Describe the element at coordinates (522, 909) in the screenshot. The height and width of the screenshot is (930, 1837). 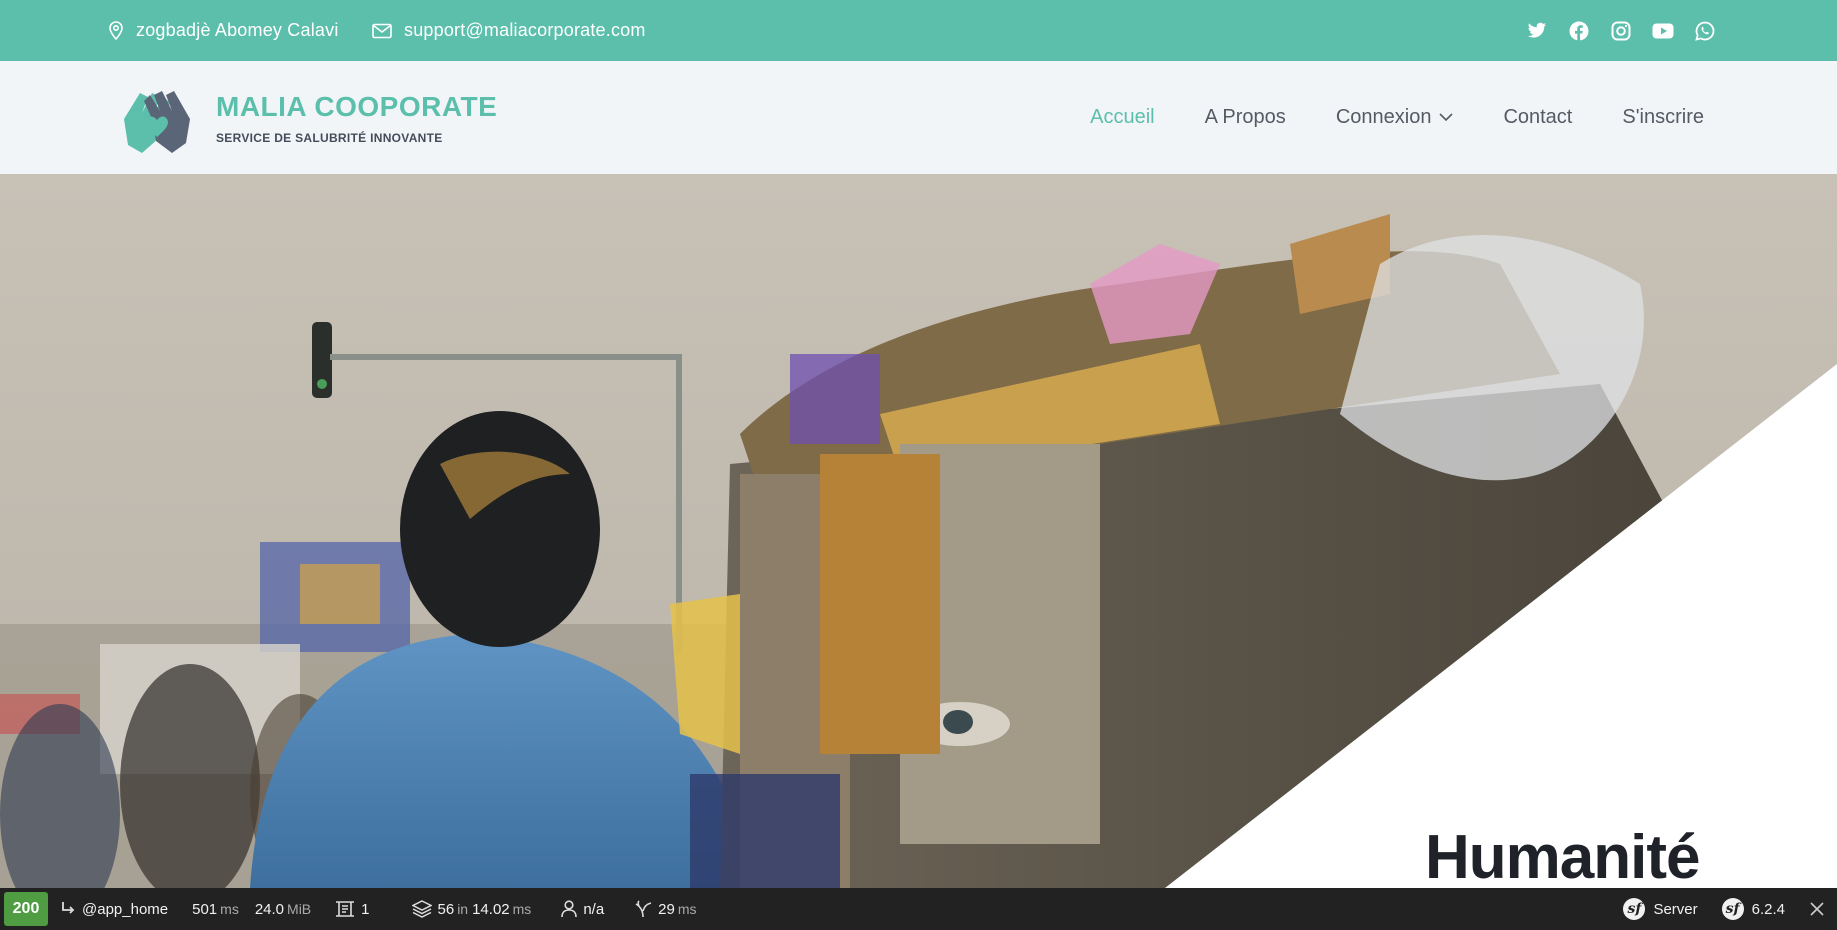
I see `cache-unit: ms` at that location.